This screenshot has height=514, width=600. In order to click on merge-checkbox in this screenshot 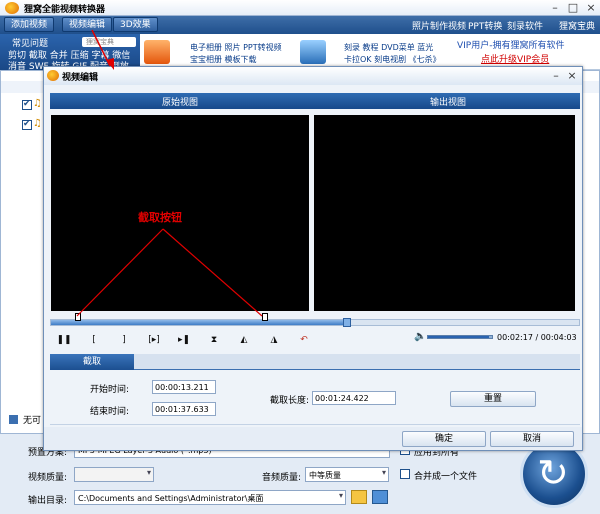, I will do `click(405, 474)`.